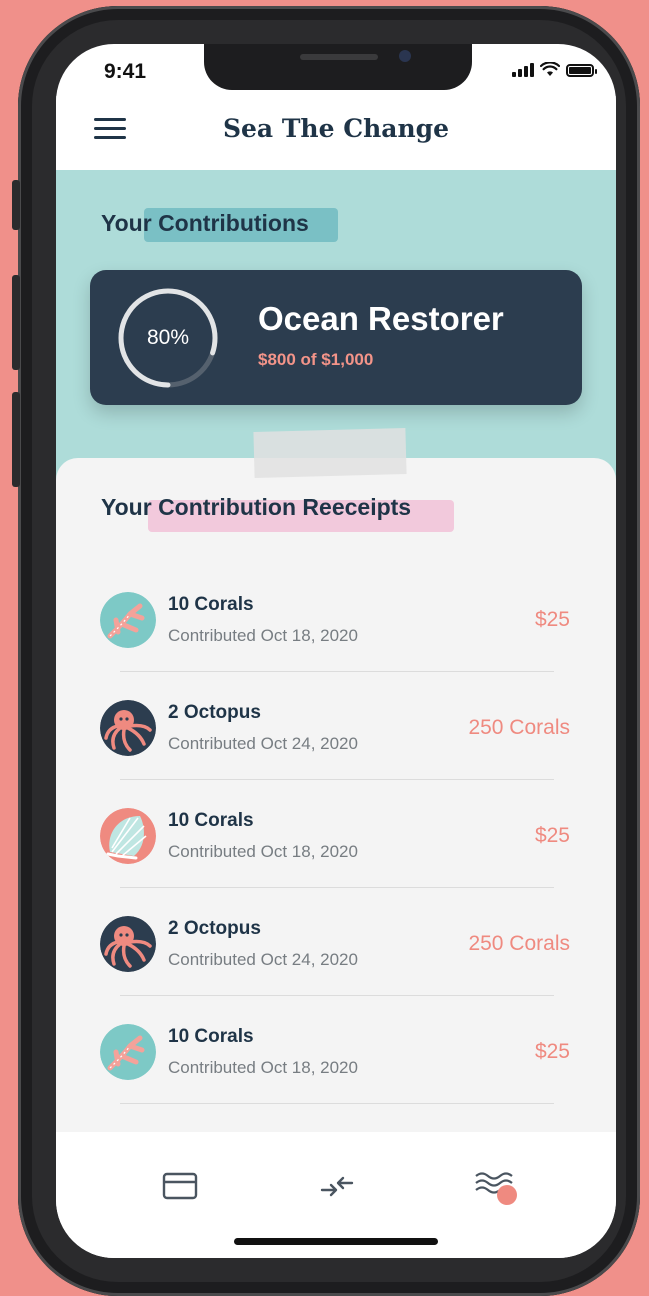 The height and width of the screenshot is (1296, 649). What do you see at coordinates (205, 223) in the screenshot?
I see `contributions-heading: Your Contributions` at bounding box center [205, 223].